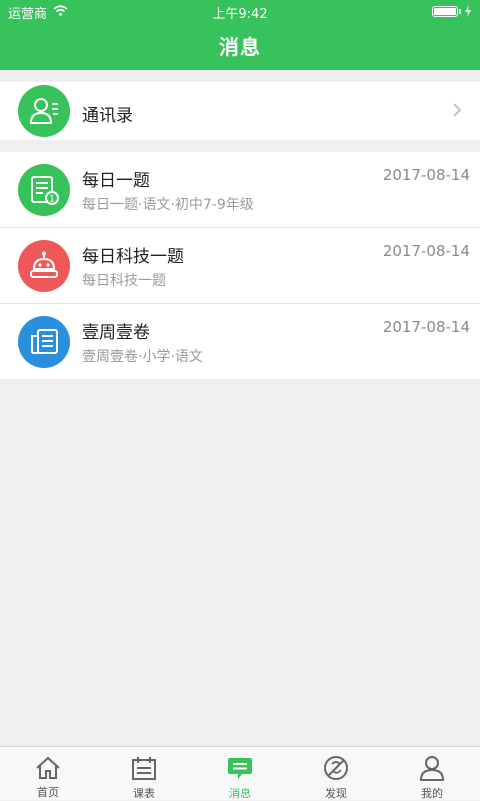  What do you see at coordinates (44, 190) in the screenshot?
I see `daily-question-icon: 1` at bounding box center [44, 190].